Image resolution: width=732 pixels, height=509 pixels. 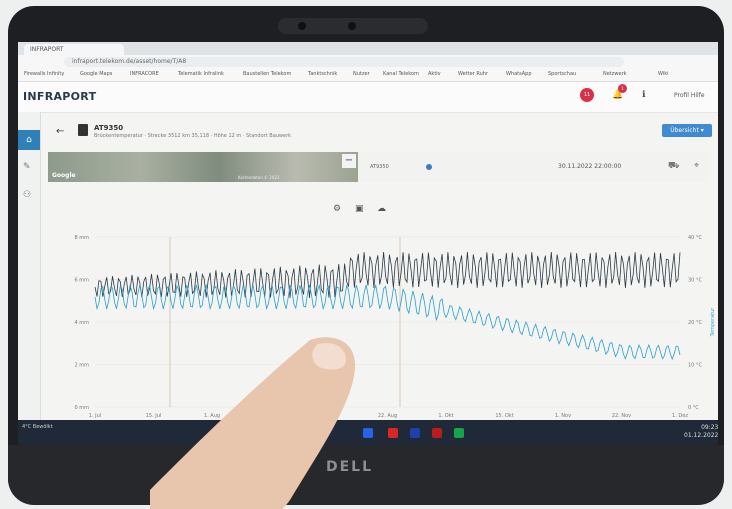 I want to click on filezilla-icon, so click(x=437, y=433).